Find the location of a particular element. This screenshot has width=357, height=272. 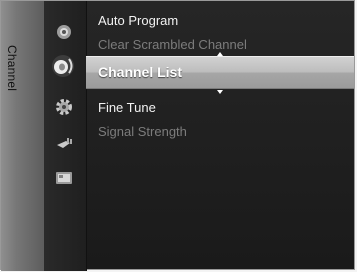

setup-gear-icon is located at coordinates (64, 107).